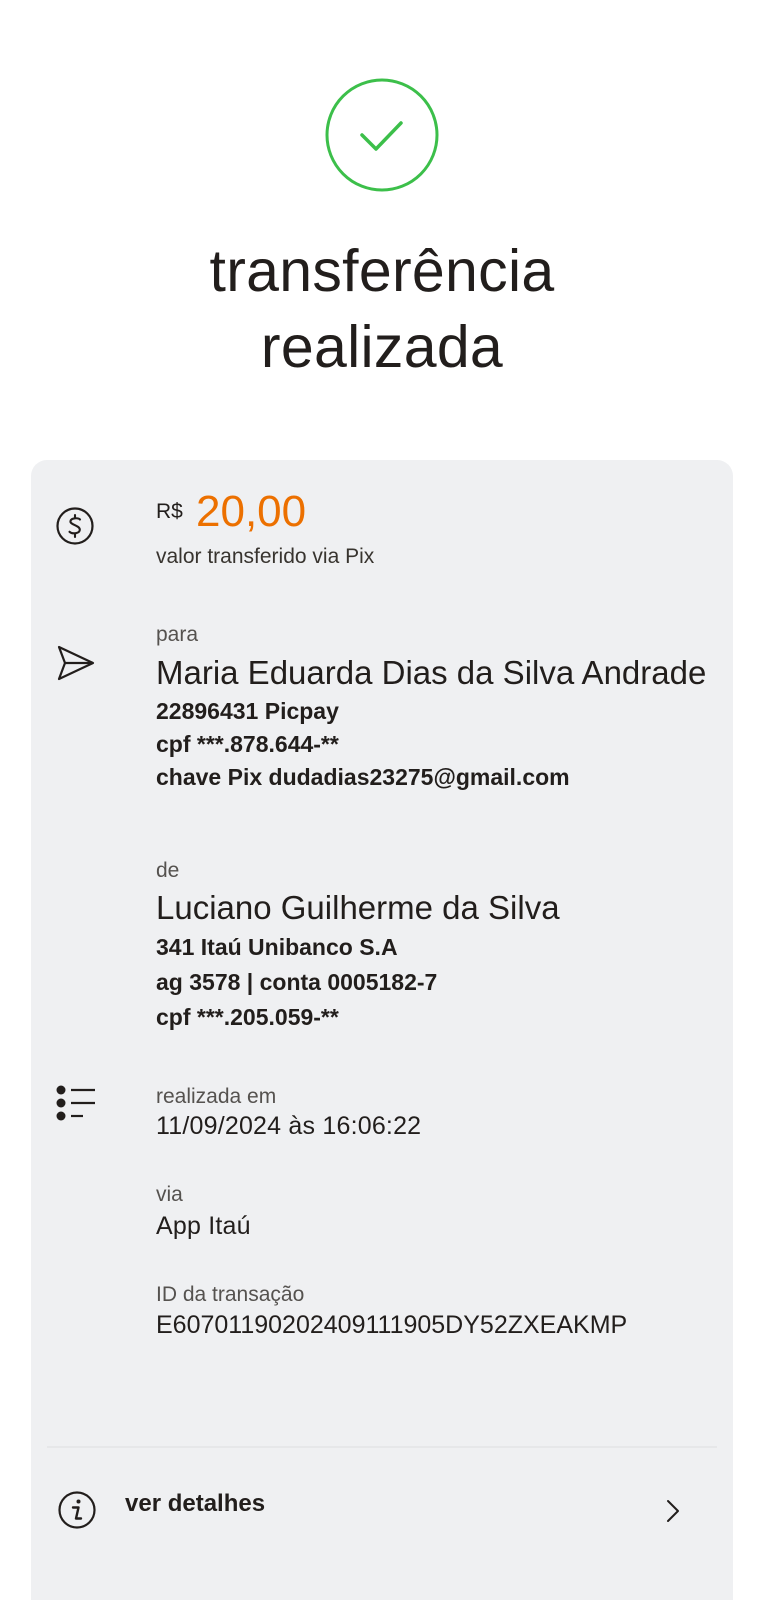 Image resolution: width=764 pixels, height=1600 pixels. I want to click on recipient-cpf: cpf ***.878.644-**, so click(247, 744).